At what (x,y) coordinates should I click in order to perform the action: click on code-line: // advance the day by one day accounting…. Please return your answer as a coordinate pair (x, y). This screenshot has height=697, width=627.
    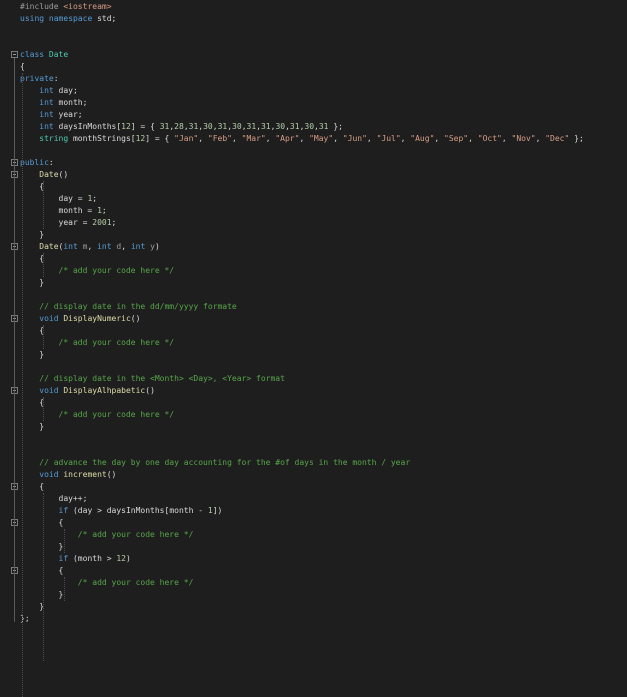
    Looking at the image, I should click on (215, 463).